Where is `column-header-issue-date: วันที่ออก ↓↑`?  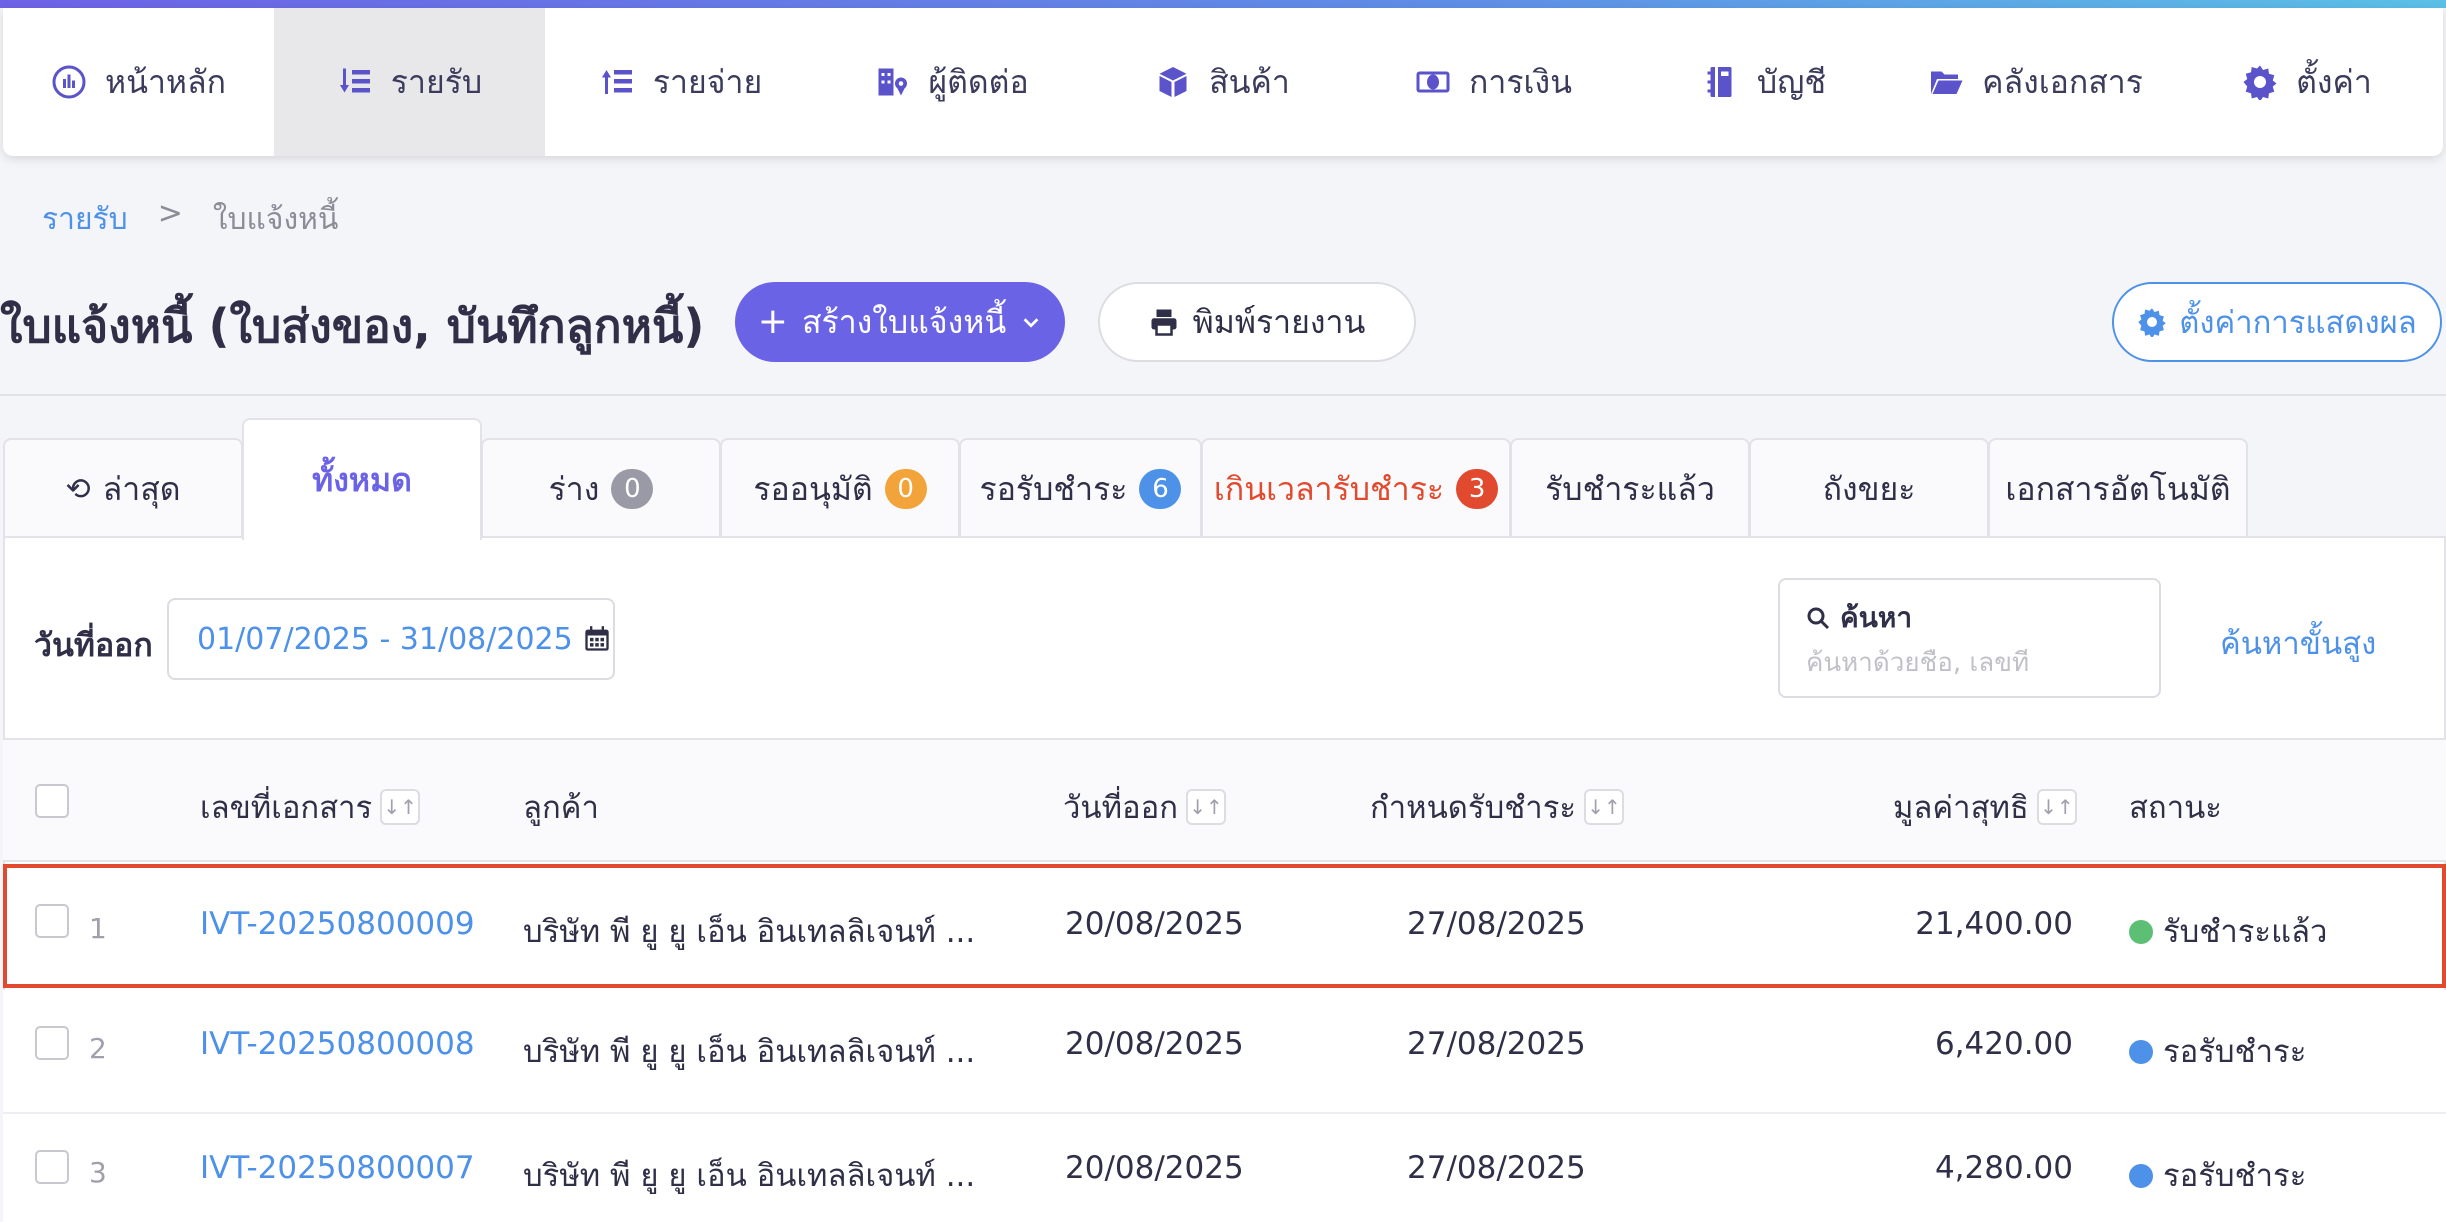
column-header-issue-date: วันที่ออก ↓↑ is located at coordinates (1145, 807).